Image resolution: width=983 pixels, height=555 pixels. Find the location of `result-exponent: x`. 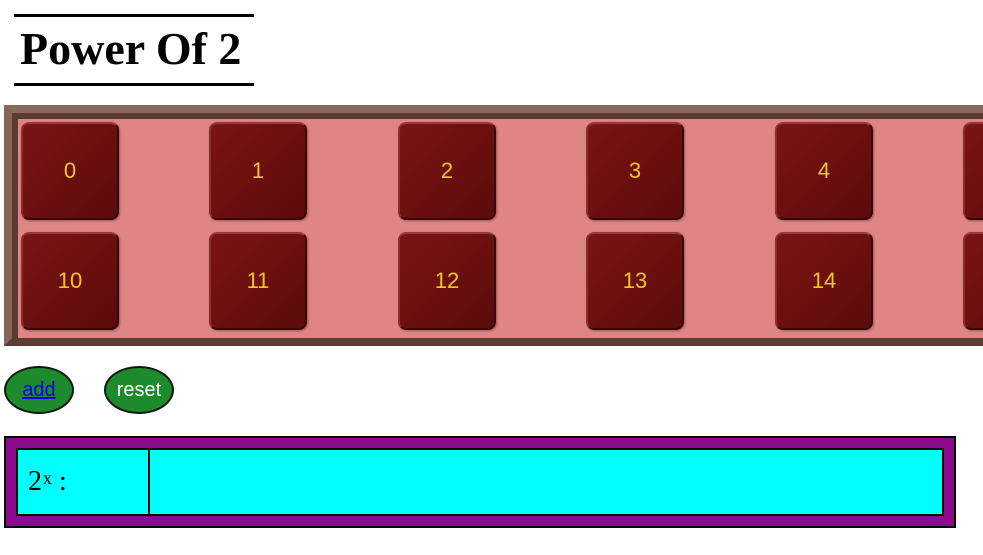

result-exponent: x is located at coordinates (47, 477).